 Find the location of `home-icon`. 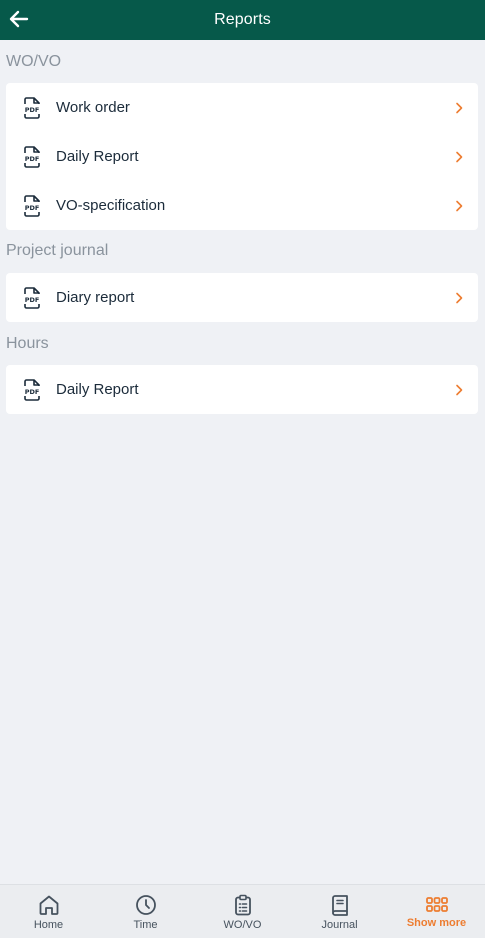

home-icon is located at coordinates (48, 905).